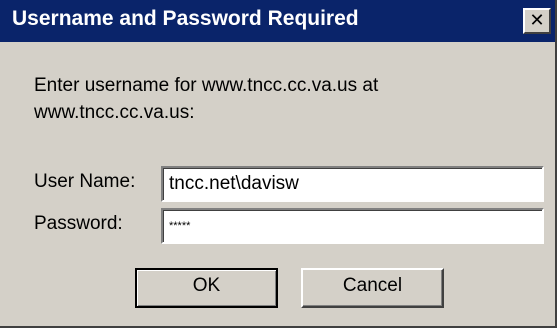  Describe the element at coordinates (537, 21) in the screenshot. I see `close-icon: ✕` at that location.